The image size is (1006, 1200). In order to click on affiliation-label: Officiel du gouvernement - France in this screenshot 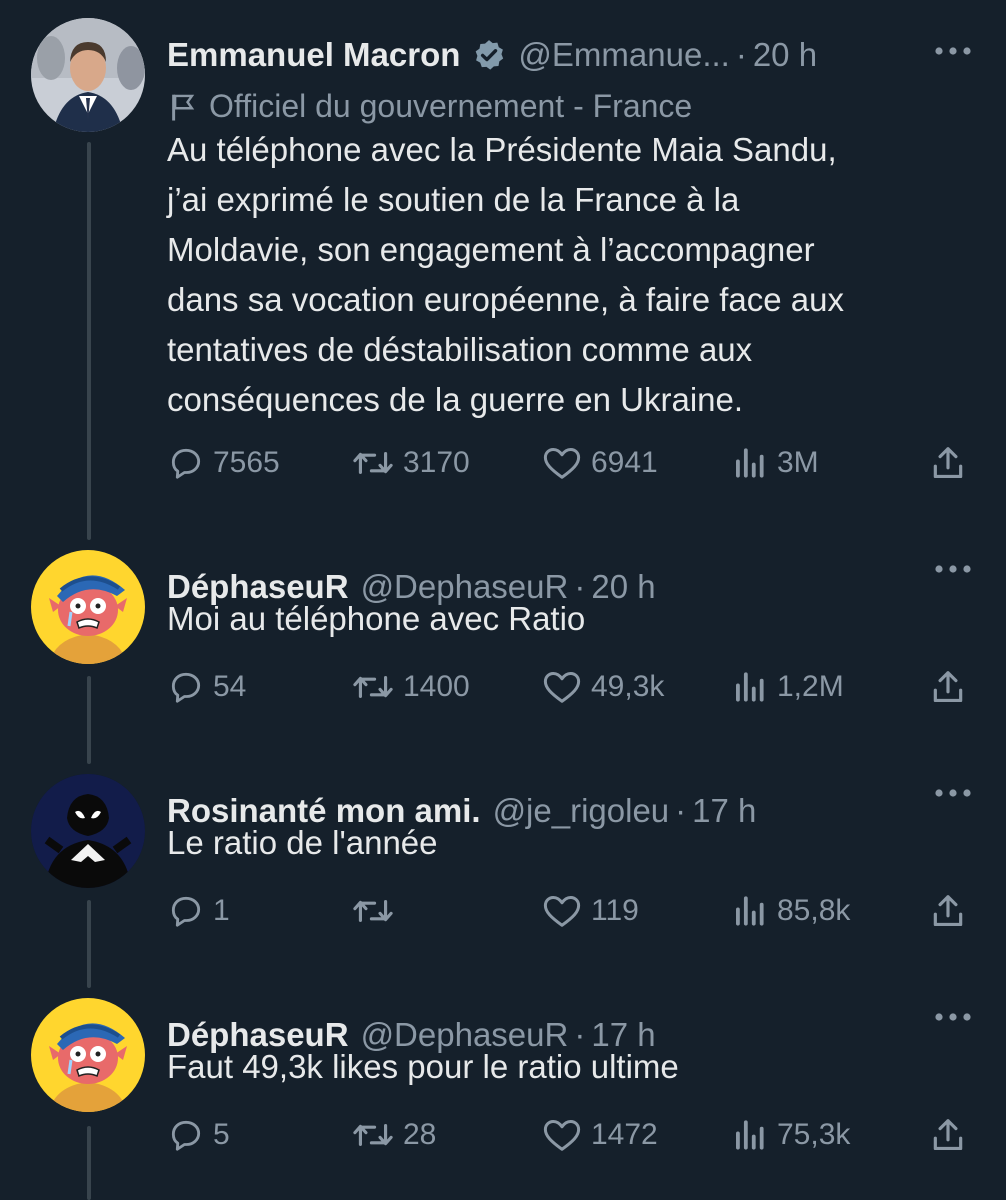, I will do `click(429, 106)`.